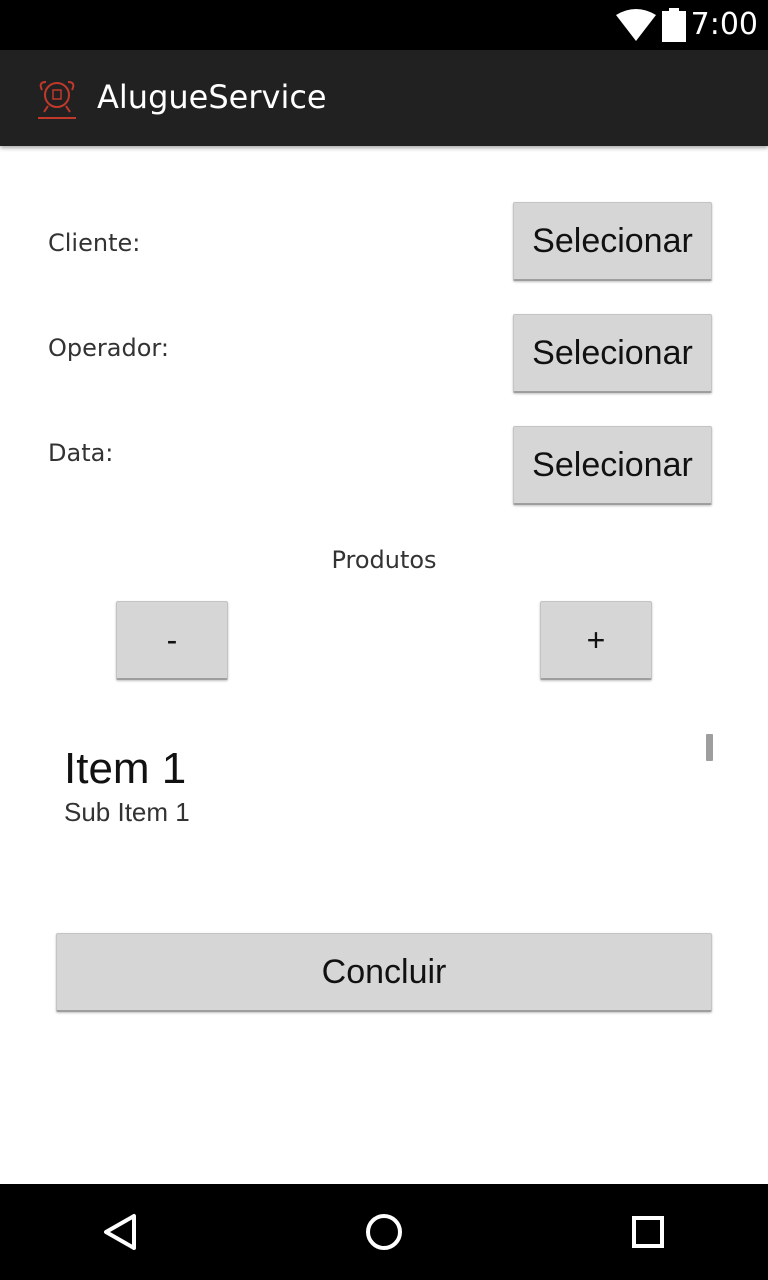 The height and width of the screenshot is (1280, 768). I want to click on status-bar: 7:00, so click(384, 25).